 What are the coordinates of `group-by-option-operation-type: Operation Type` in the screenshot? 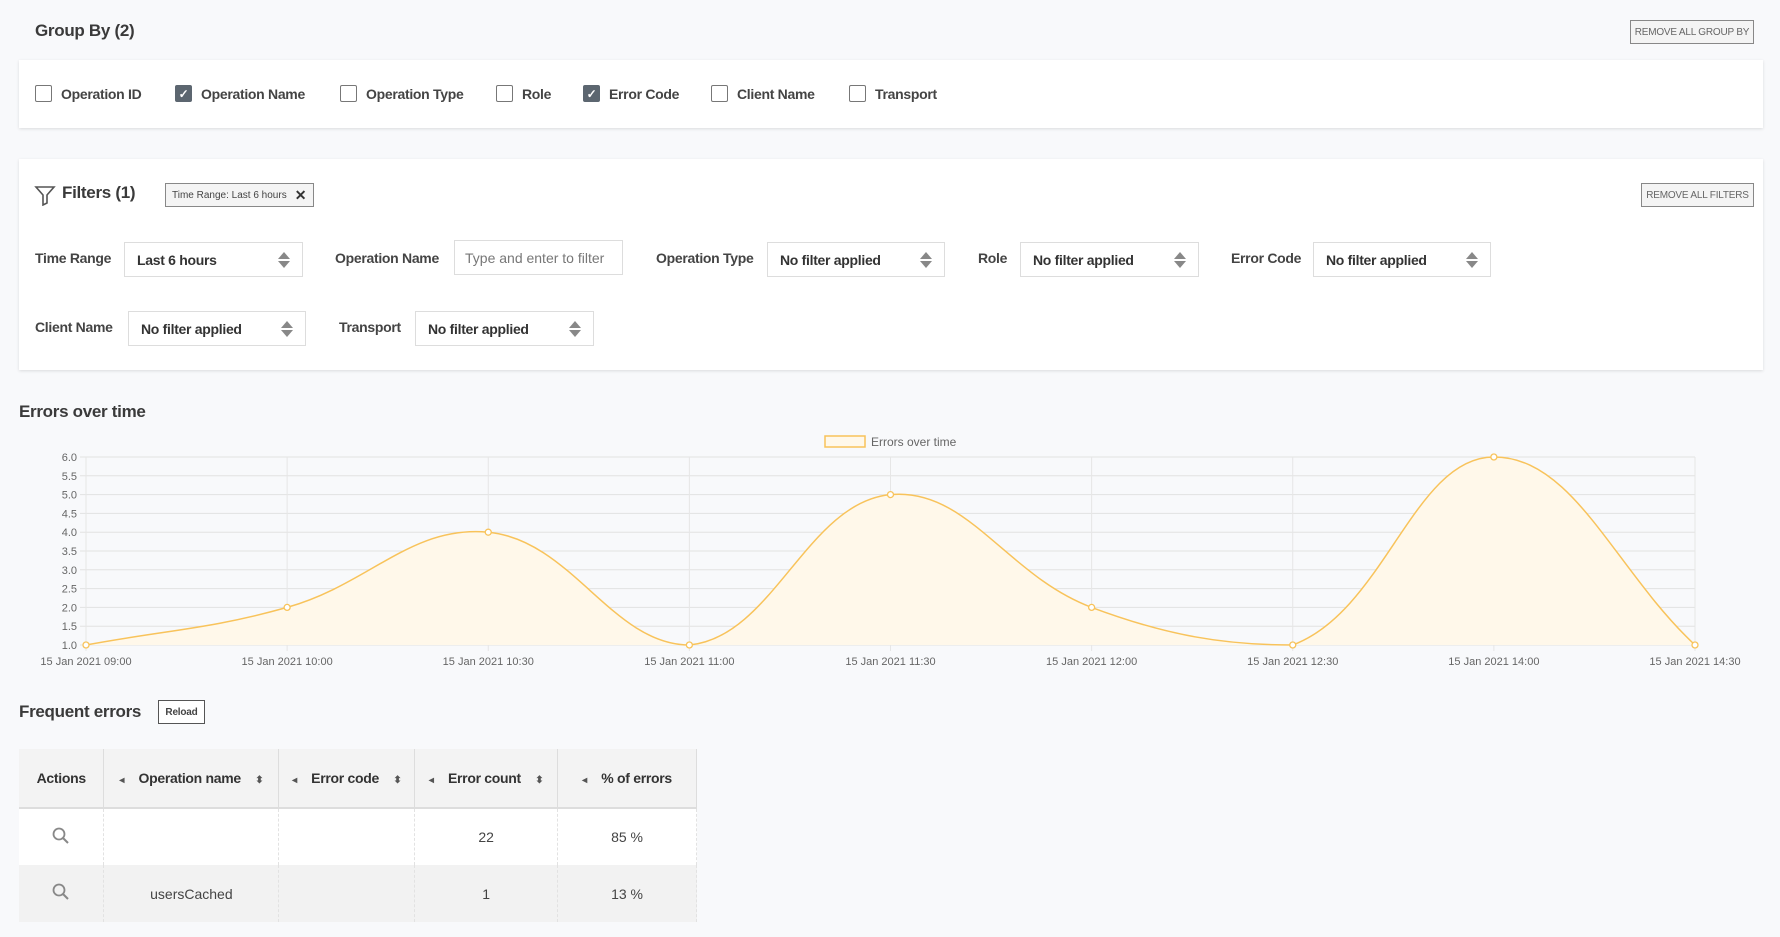 It's located at (402, 93).